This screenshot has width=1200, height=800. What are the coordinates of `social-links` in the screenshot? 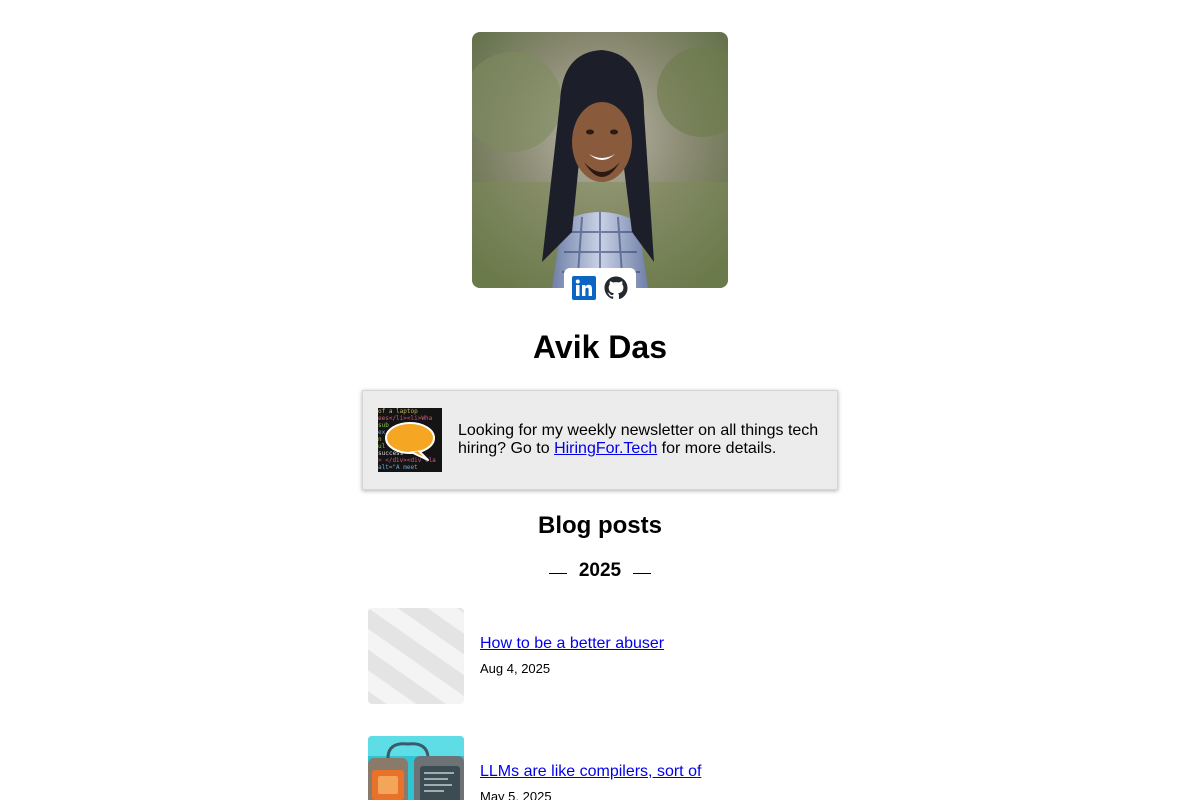 It's located at (600, 287).